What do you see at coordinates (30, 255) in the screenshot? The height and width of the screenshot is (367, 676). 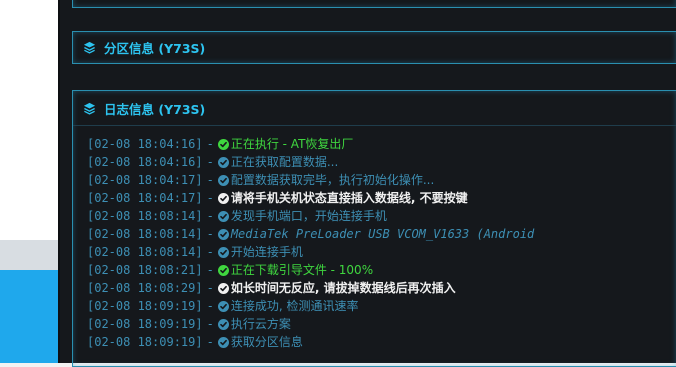 I see `background-window-strip` at bounding box center [30, 255].